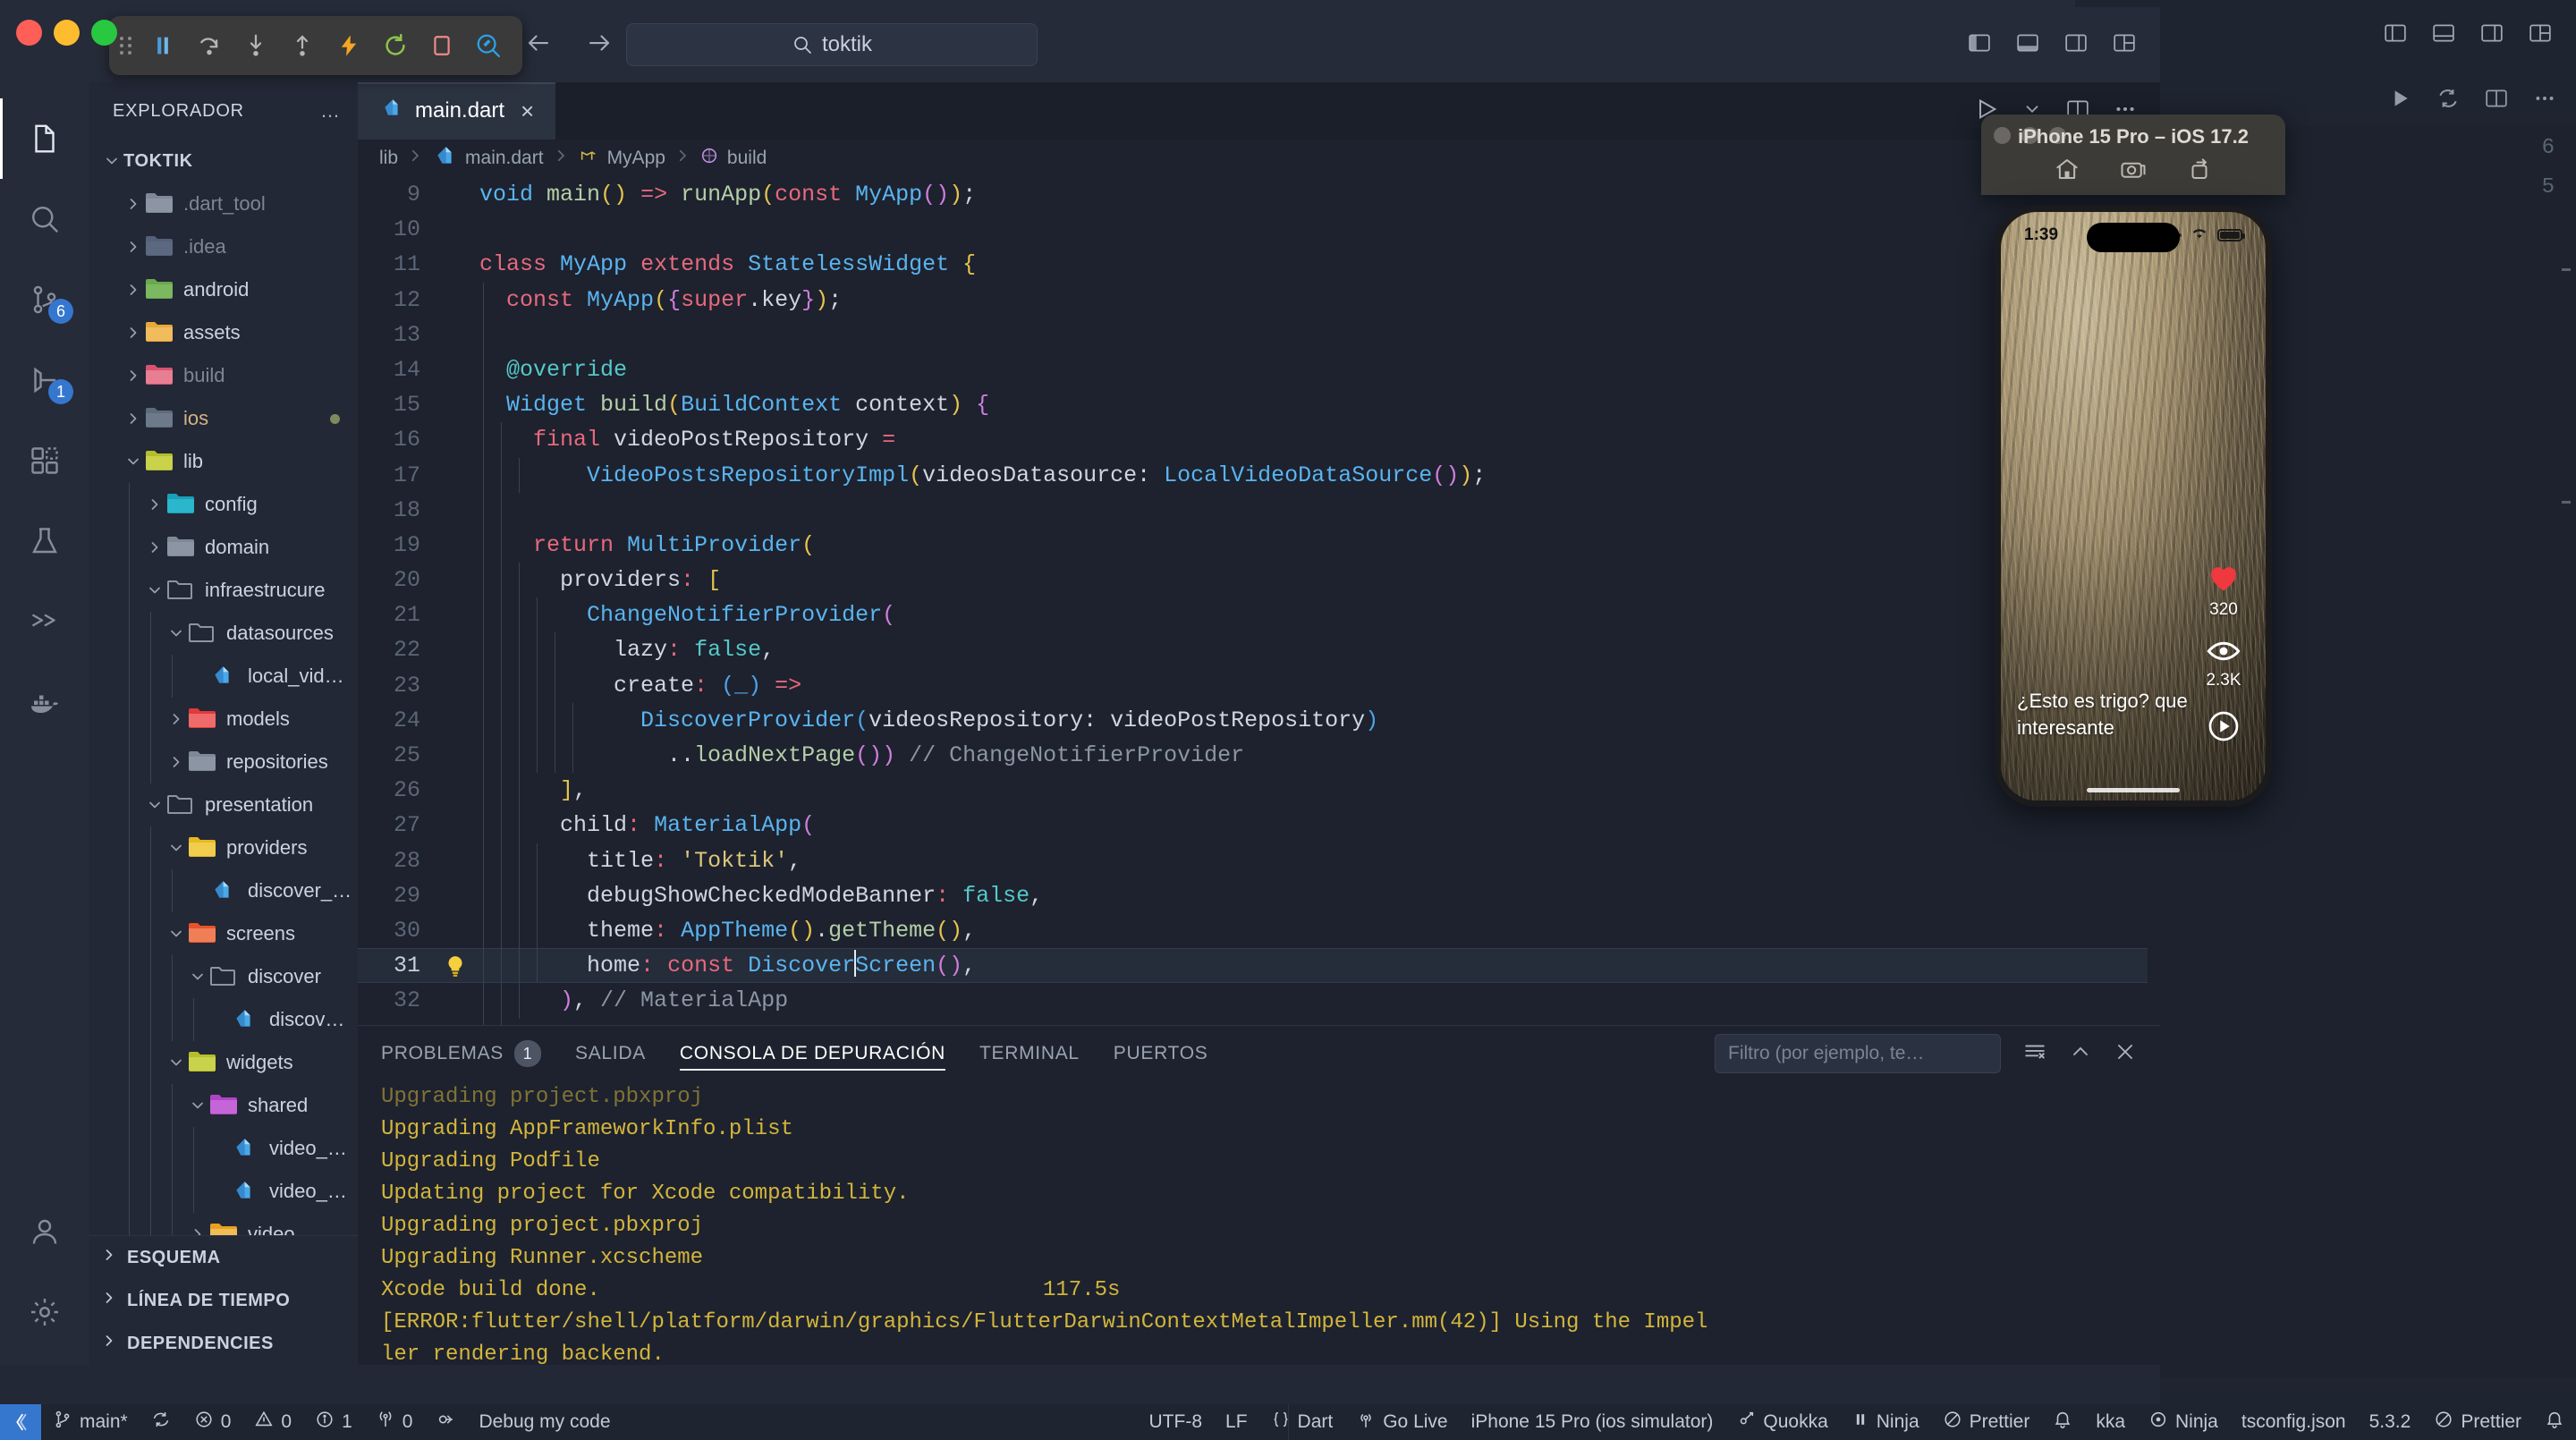 This screenshot has width=2576, height=1440. I want to click on bg-sync-icon, so click(2448, 101).